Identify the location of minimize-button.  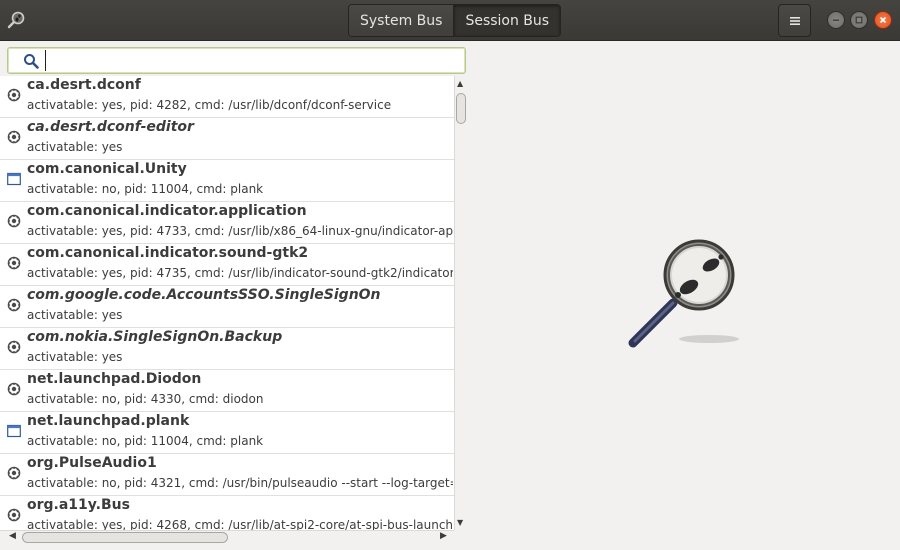
(836, 20).